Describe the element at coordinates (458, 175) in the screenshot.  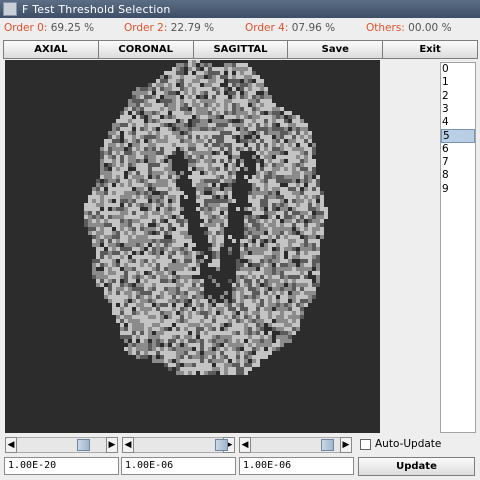
I see `slice-list-item: 8` at that location.